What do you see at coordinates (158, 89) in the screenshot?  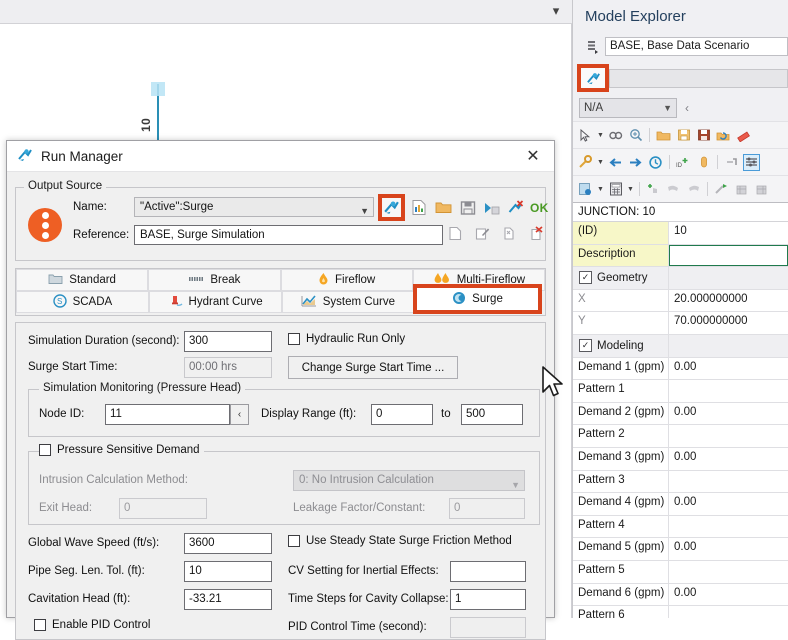 I see `junction-node-marker` at bounding box center [158, 89].